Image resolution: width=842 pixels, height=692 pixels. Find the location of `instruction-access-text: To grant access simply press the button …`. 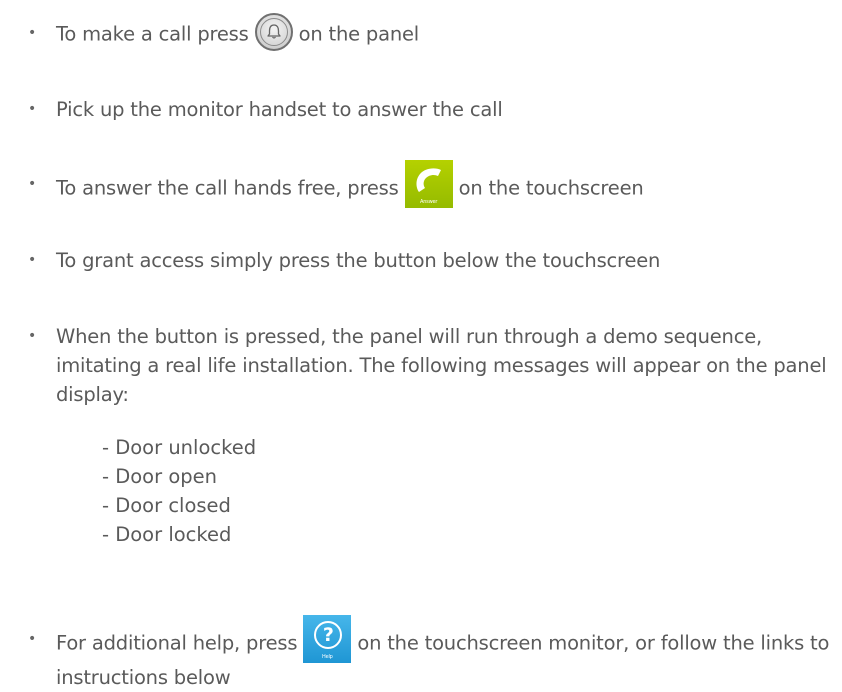

instruction-access-text: To grant access simply press the button … is located at coordinates (358, 260).